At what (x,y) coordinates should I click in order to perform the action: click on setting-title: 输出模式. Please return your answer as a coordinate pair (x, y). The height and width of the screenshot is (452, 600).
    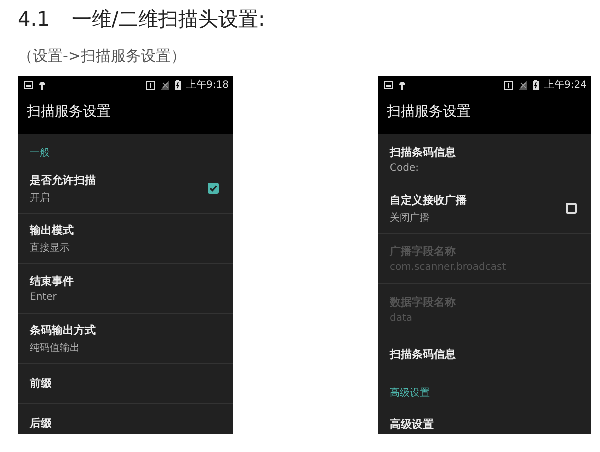
    Looking at the image, I should click on (52, 230).